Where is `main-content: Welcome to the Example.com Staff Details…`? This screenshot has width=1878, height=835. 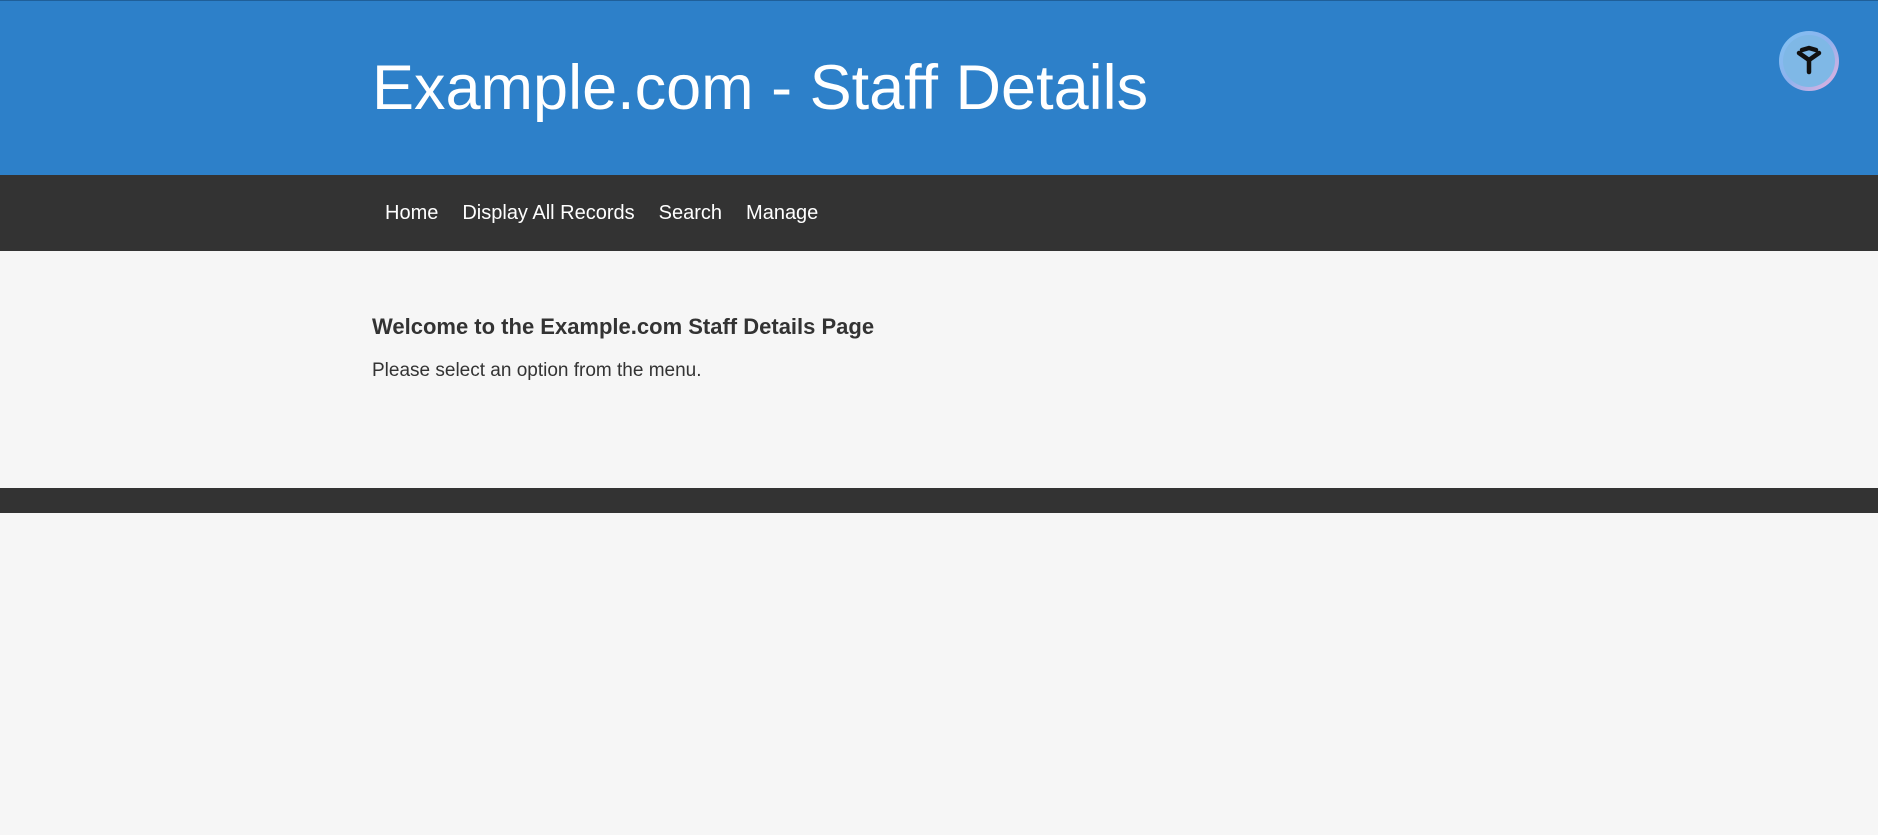
main-content: Welcome to the Example.com Staff Details… is located at coordinates (922, 317).